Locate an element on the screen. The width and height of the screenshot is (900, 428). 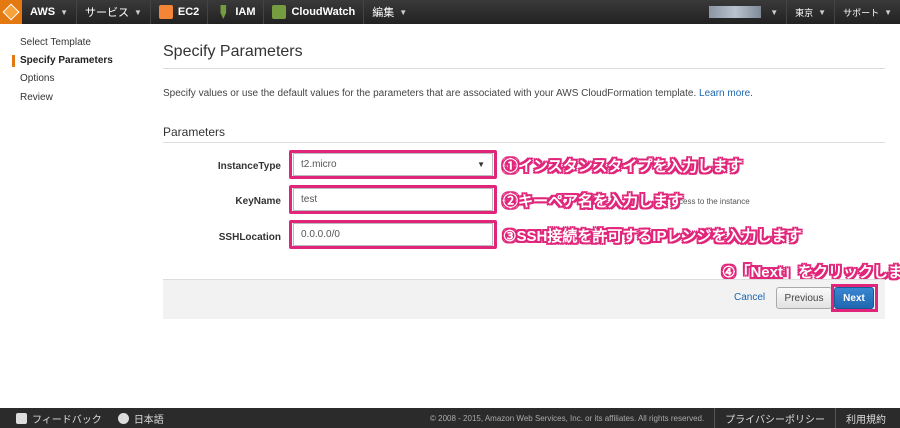
globe-icon is located at coordinates (123, 418).